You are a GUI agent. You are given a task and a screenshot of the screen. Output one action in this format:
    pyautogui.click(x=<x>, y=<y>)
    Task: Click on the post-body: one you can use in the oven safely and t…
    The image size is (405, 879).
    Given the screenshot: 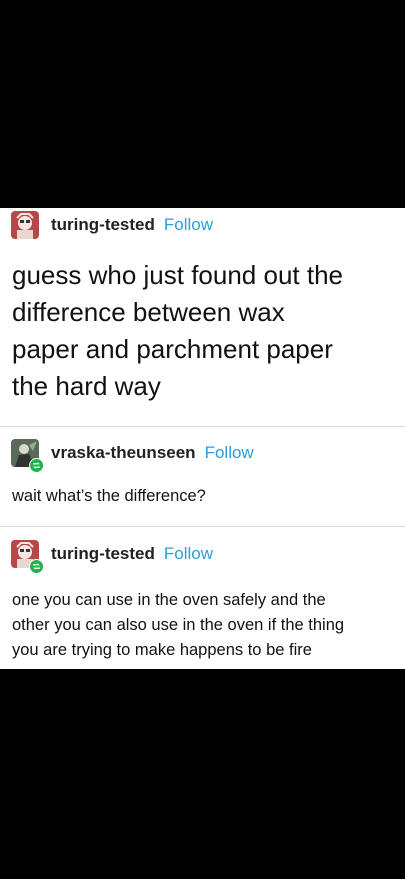 What is the action you would take?
    pyautogui.click(x=204, y=625)
    